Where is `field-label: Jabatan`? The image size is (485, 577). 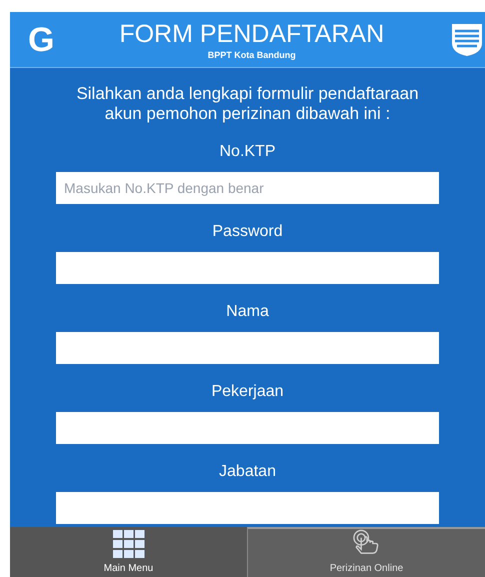 field-label: Jabatan is located at coordinates (247, 472).